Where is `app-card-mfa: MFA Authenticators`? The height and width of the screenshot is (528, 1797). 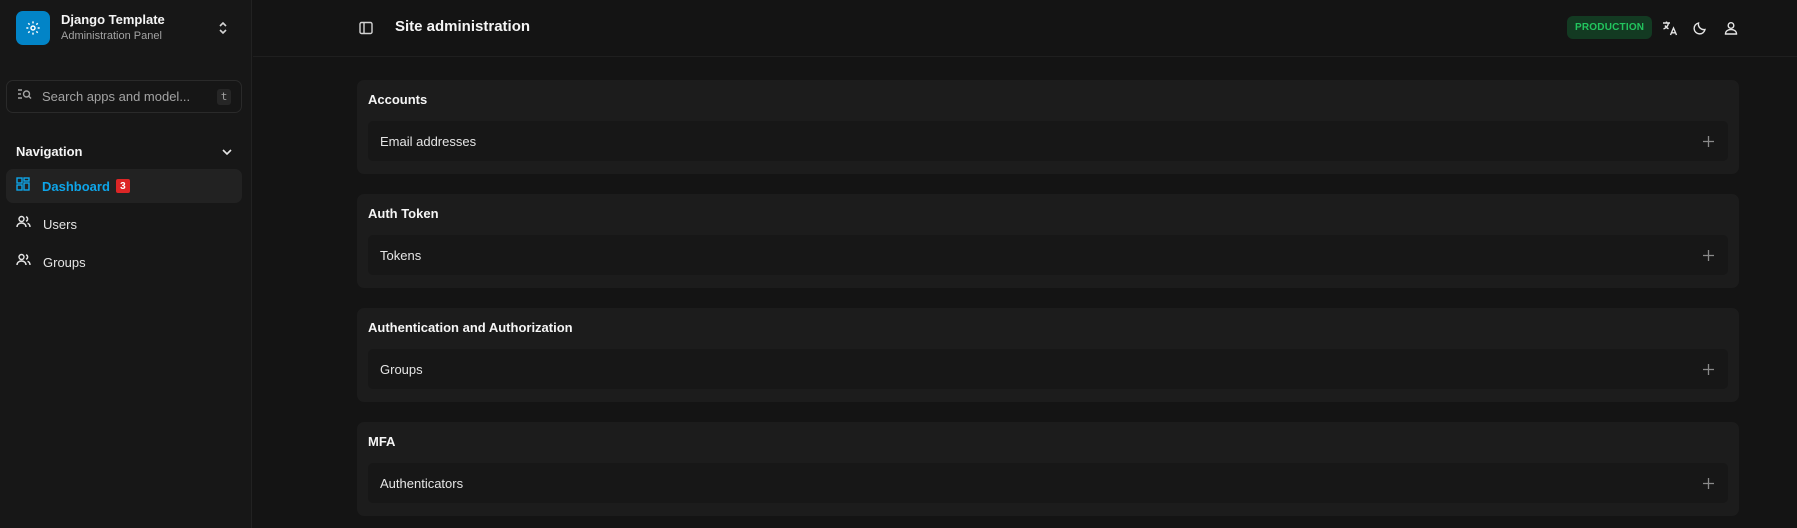 app-card-mfa: MFA Authenticators is located at coordinates (1048, 469).